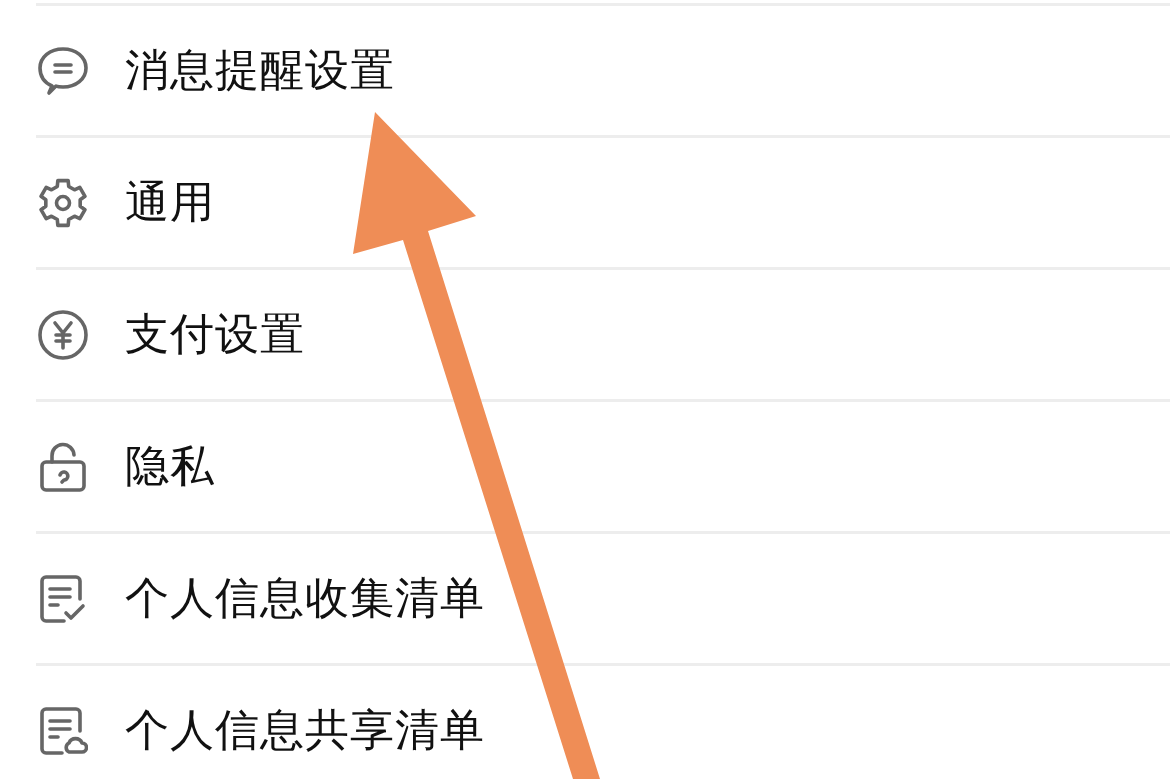 This screenshot has width=1170, height=779. Describe the element at coordinates (63, 202) in the screenshot. I see `gear-icon` at that location.